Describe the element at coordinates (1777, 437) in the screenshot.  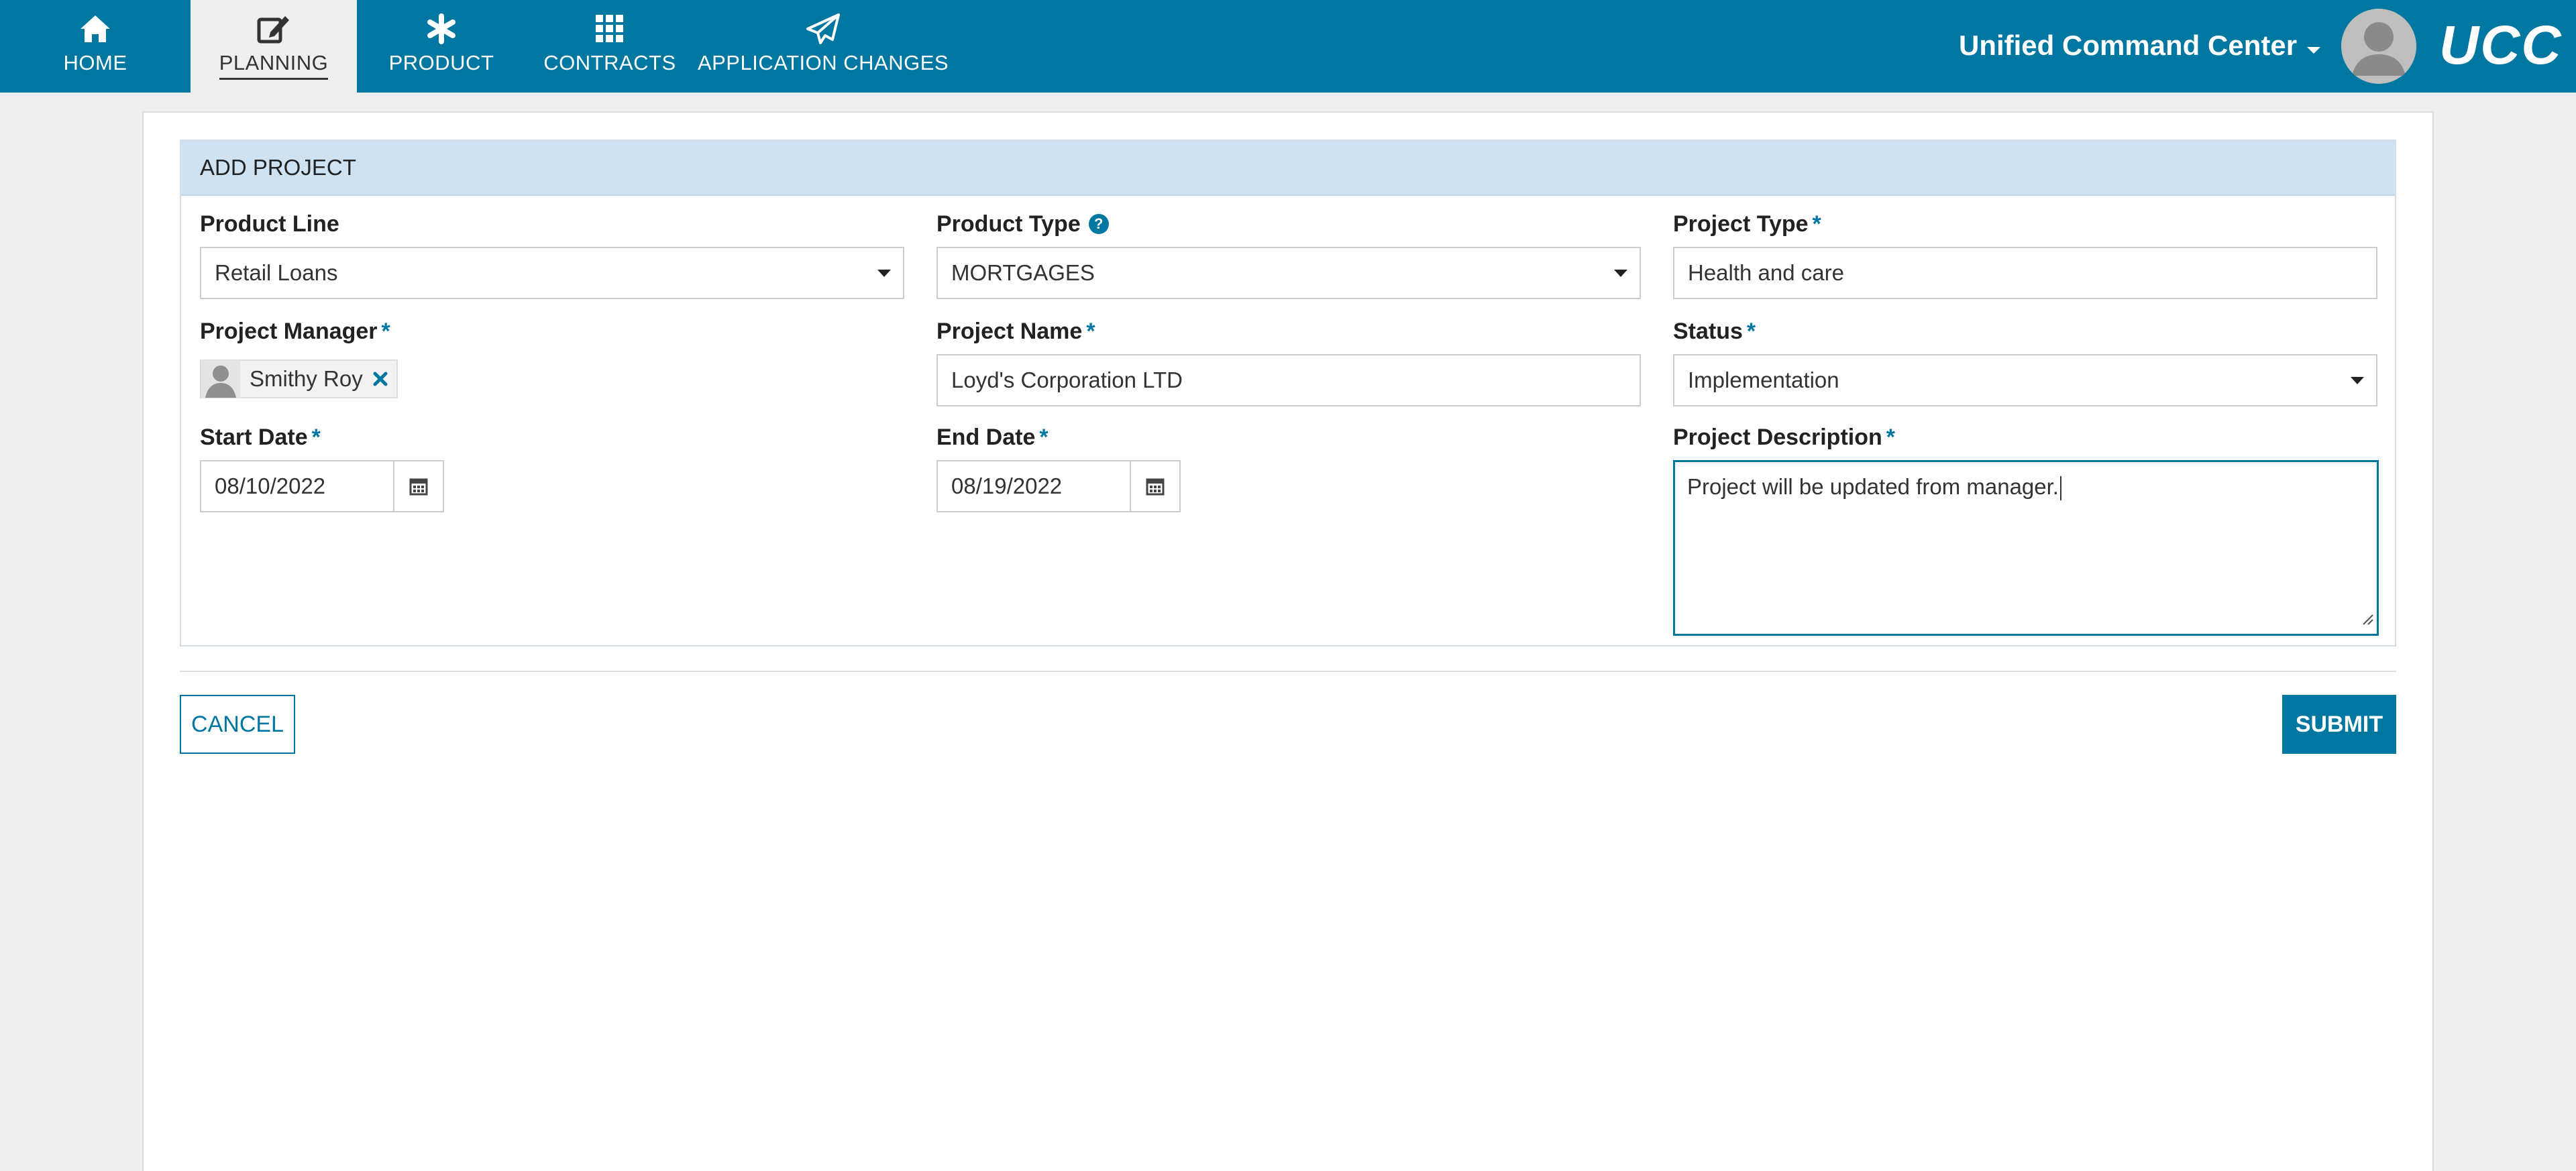
I see `project-description-label-text: Project Description` at that location.